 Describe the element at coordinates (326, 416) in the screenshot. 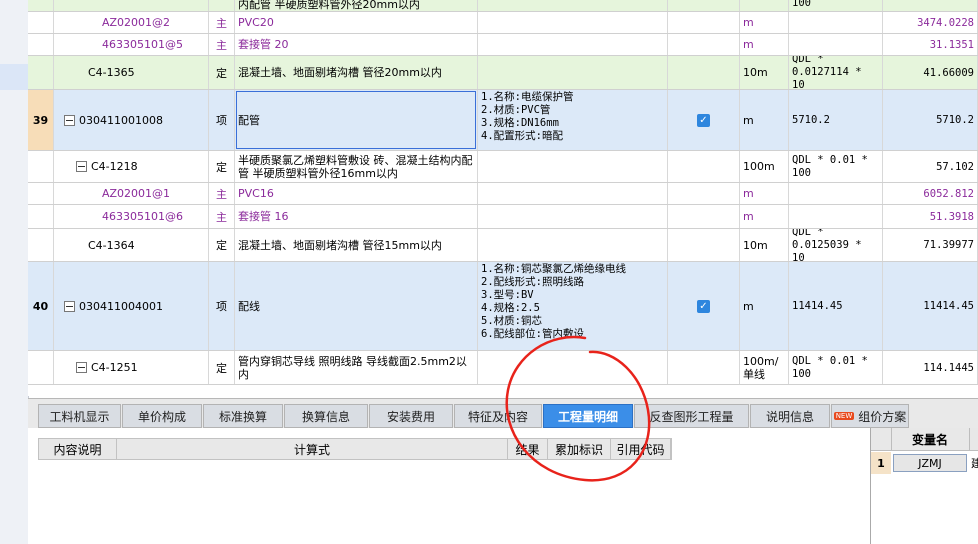

I see `tab-3: 换算信息` at that location.